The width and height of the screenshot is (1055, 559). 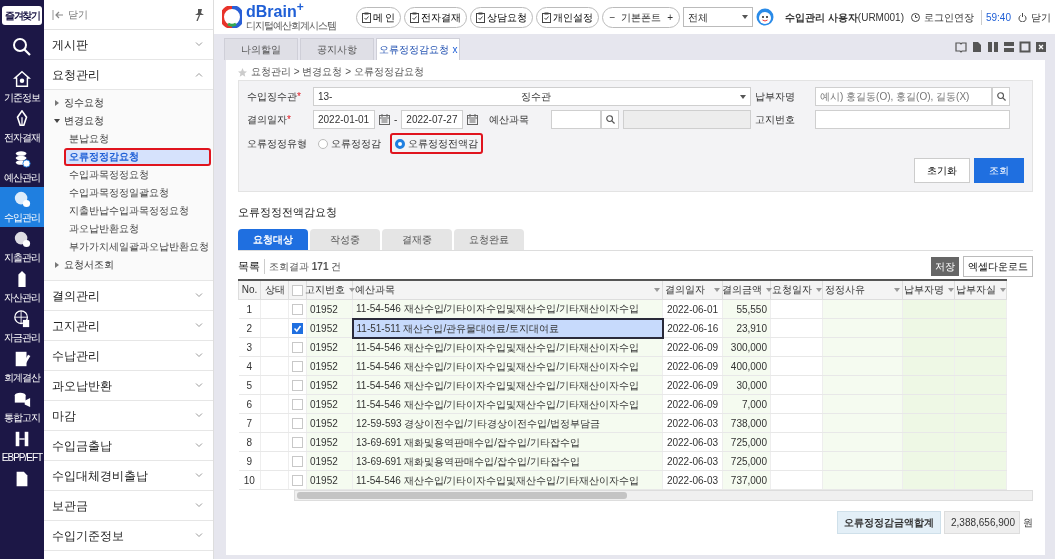 What do you see at coordinates (70, 44) in the screenshot?
I see `sidebar-menu-item: 게시판` at bounding box center [70, 44].